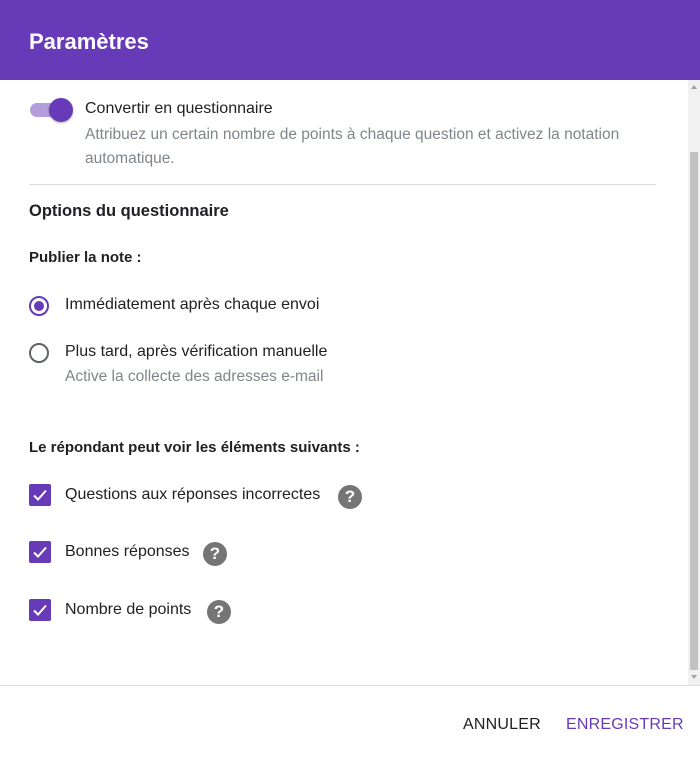  What do you see at coordinates (625, 725) in the screenshot?
I see `save-button: ENREGISTRER` at bounding box center [625, 725].